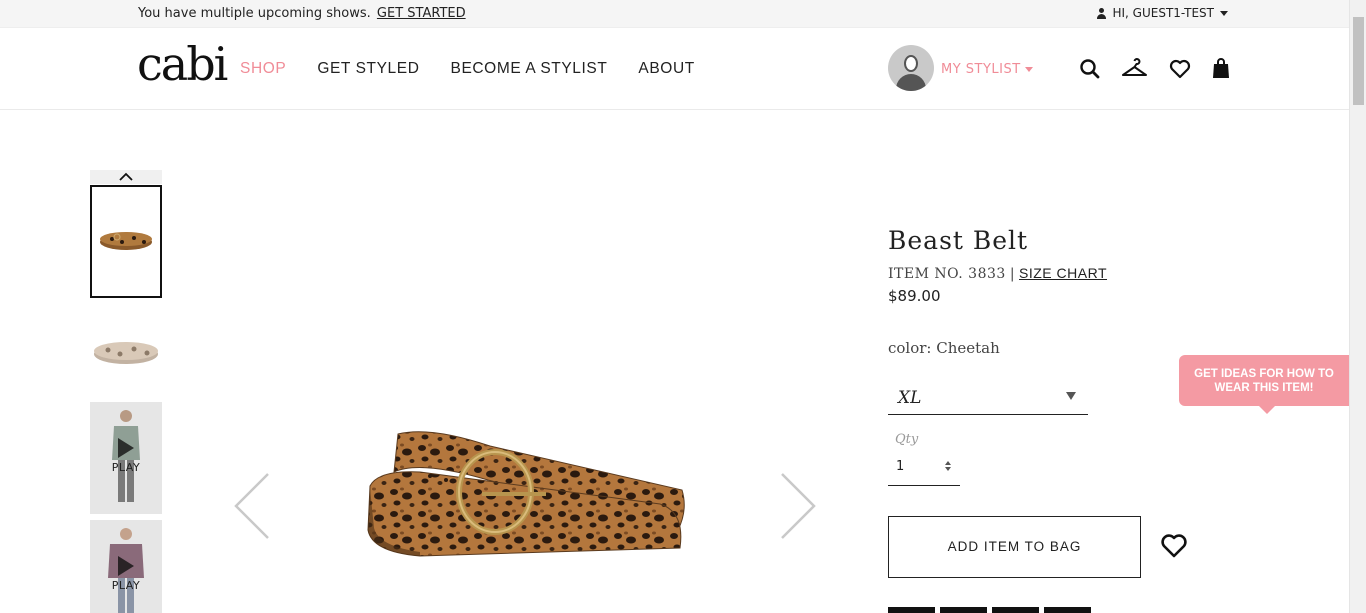 The image size is (1366, 613). I want to click on color-label: color: Cheetah, so click(944, 348).